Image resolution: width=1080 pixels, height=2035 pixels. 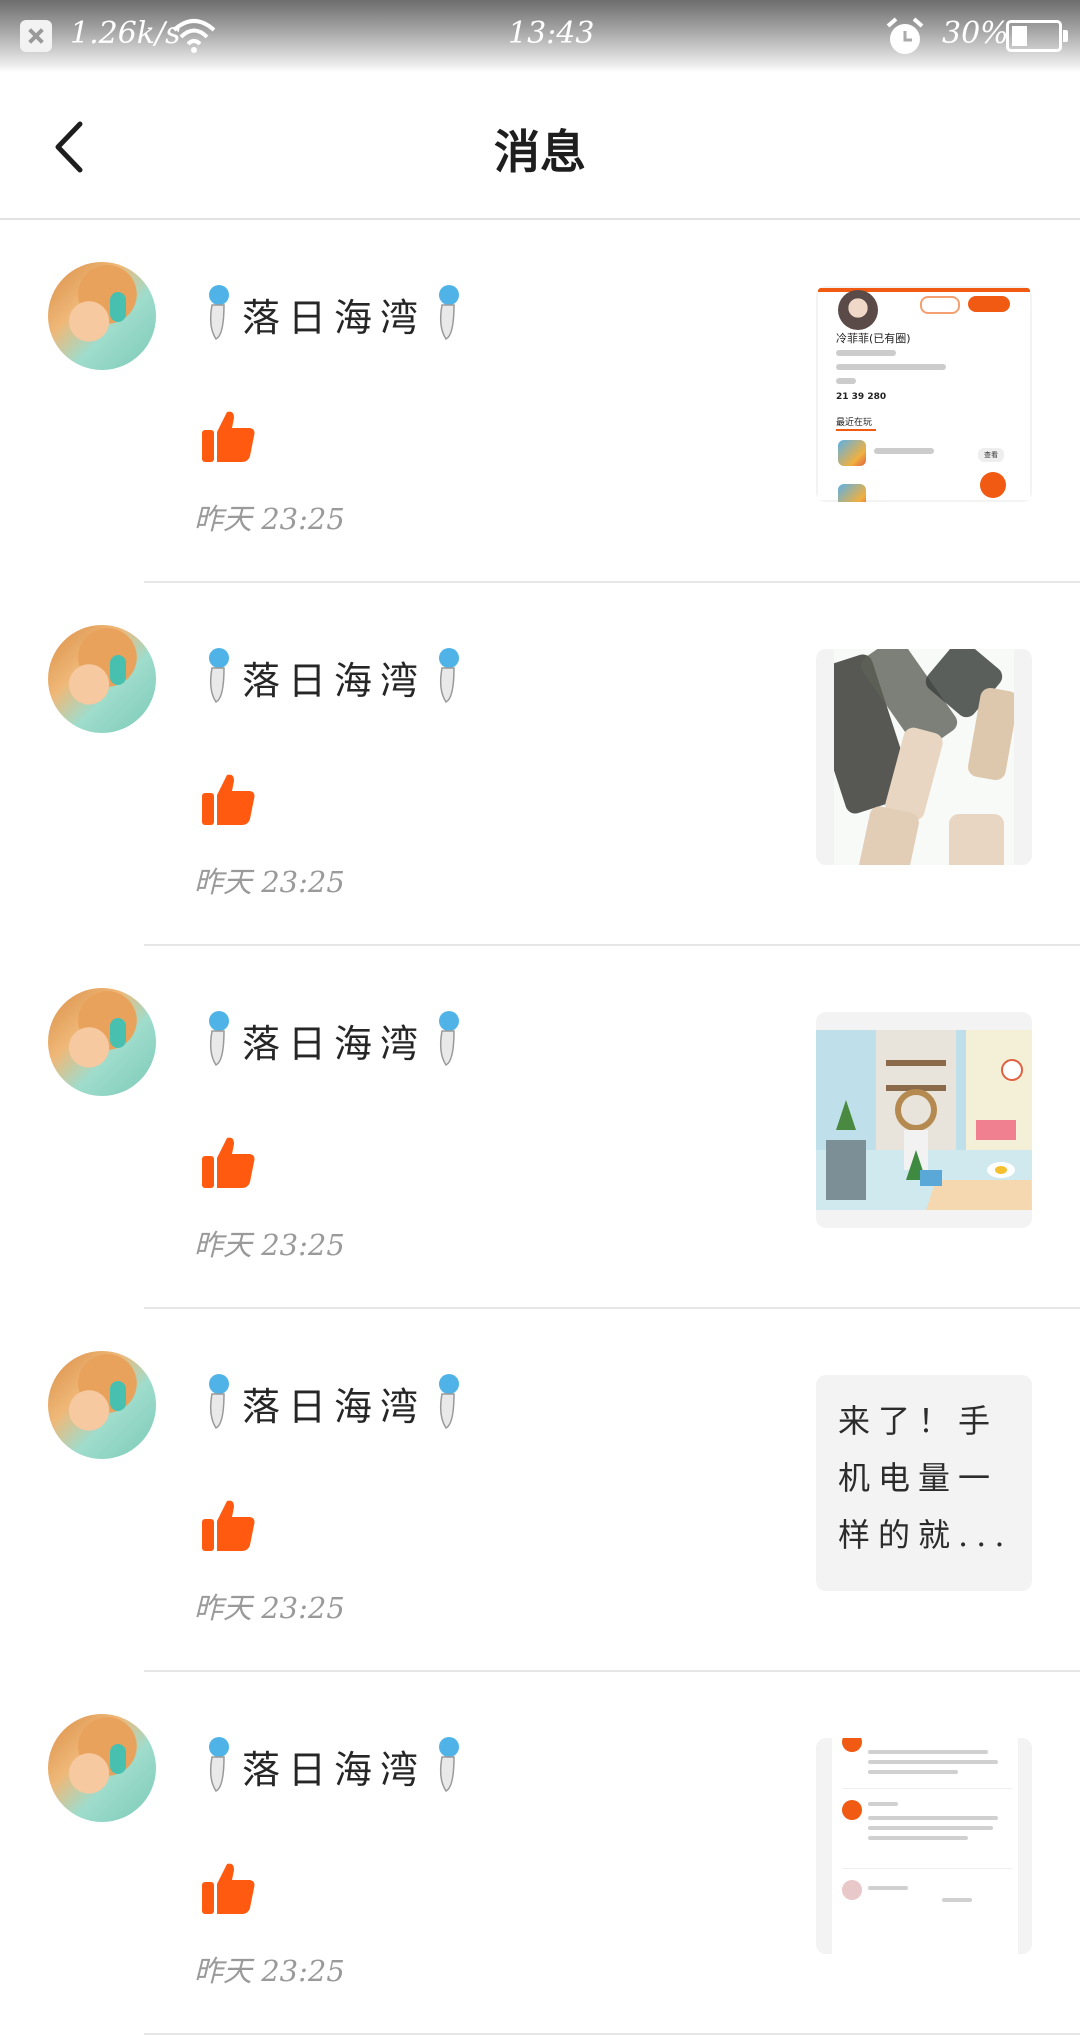 What do you see at coordinates (1037, 36) in the screenshot?
I see `battery-icon` at bounding box center [1037, 36].